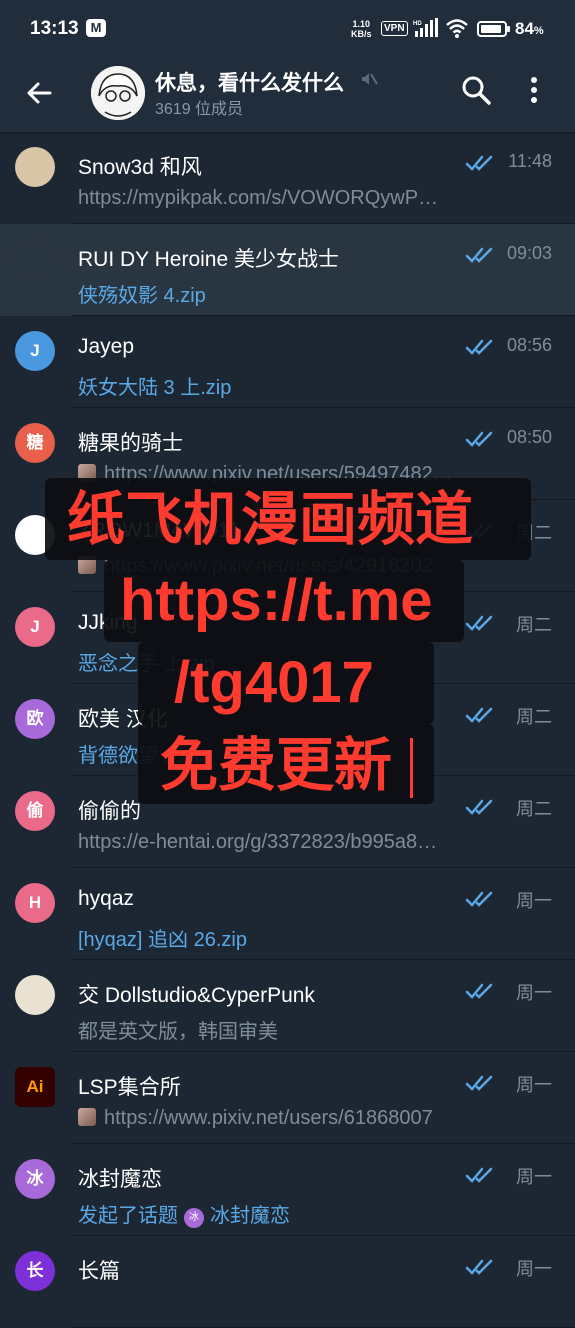 This screenshot has height=1328, width=575. I want to click on chat-last-message: 发起了话题冰冰封魔恋, so click(313, 1213).